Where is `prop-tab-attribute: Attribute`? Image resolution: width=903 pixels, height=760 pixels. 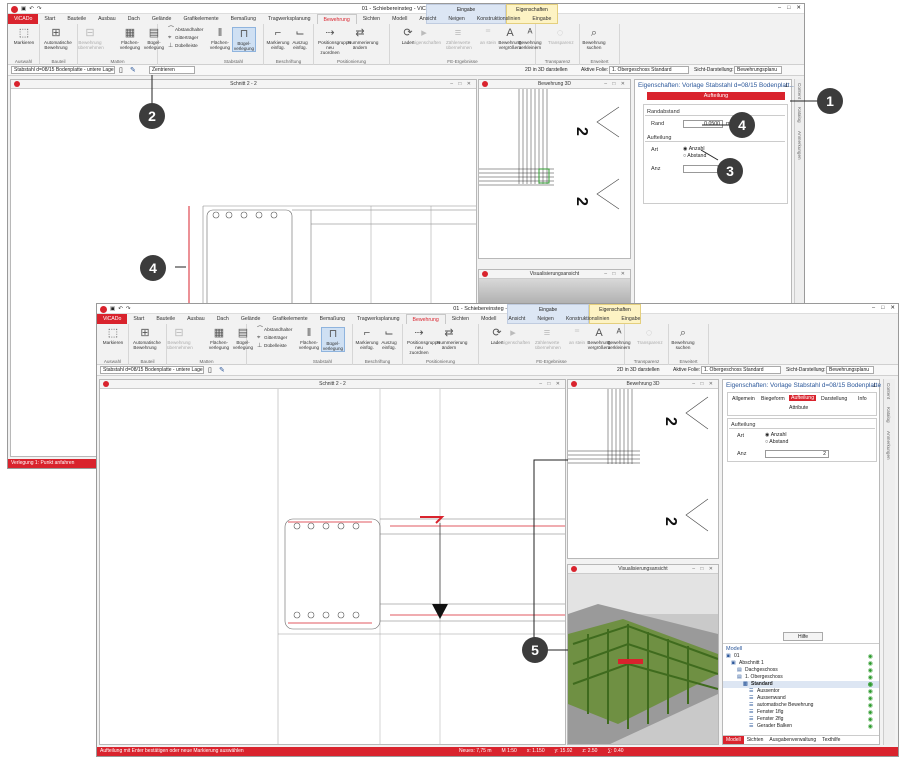 prop-tab-attribute: Attribute is located at coordinates (798, 408).